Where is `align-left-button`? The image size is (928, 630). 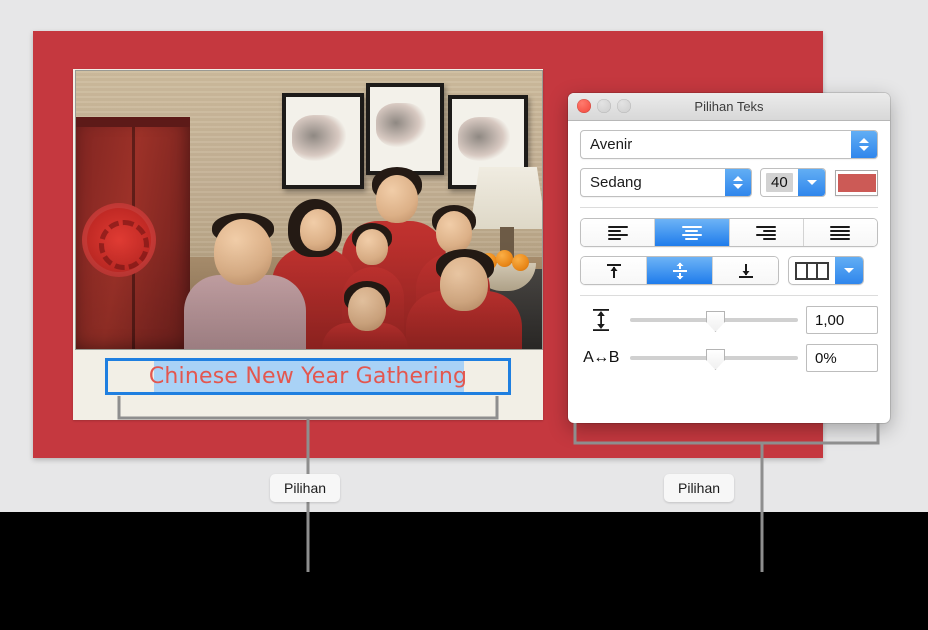
align-left-button is located at coordinates (618, 232).